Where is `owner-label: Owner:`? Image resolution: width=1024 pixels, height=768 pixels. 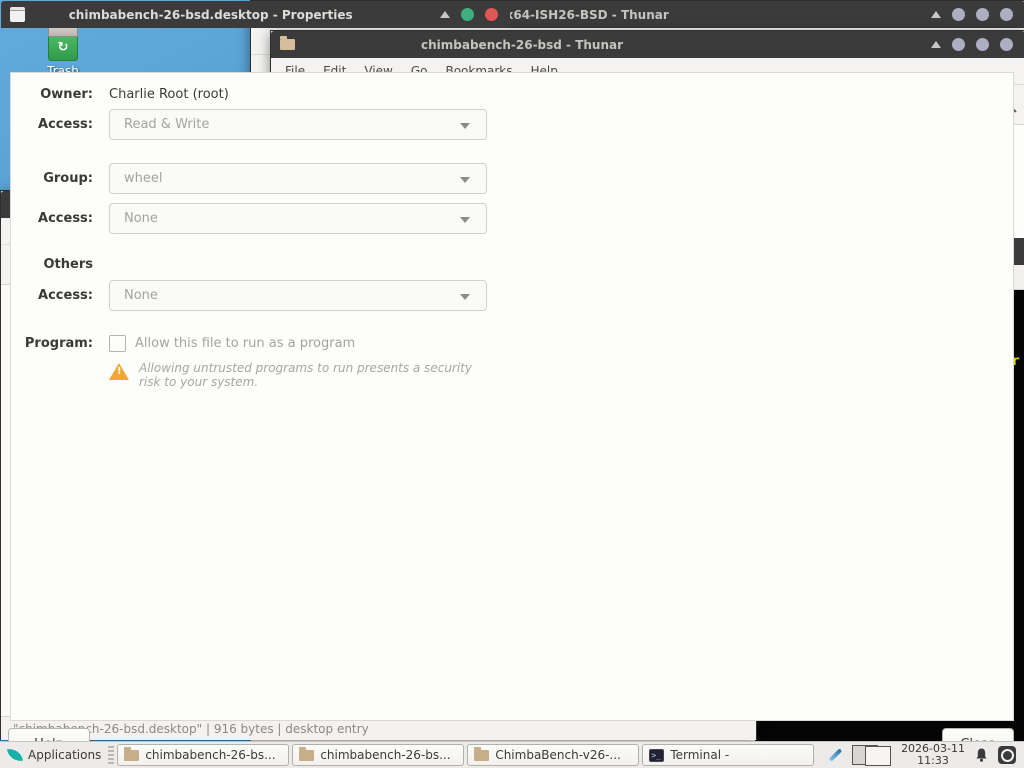 owner-label: Owner: is located at coordinates (66, 94).